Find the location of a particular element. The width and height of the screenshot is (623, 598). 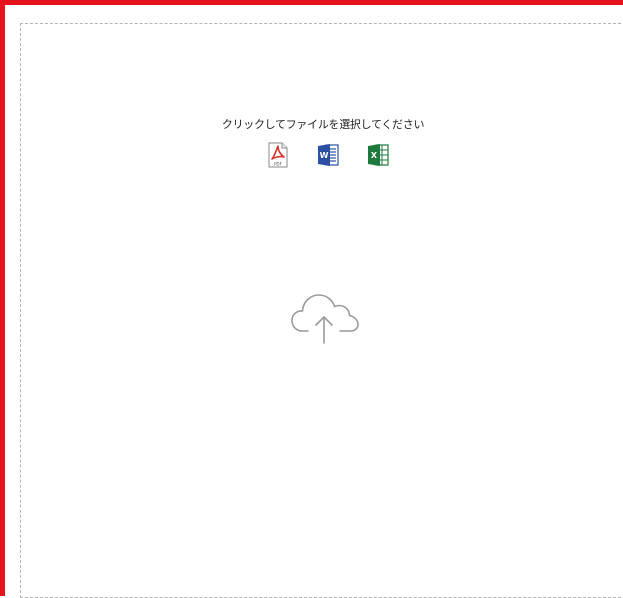

word-file-icon: W is located at coordinates (328, 155).